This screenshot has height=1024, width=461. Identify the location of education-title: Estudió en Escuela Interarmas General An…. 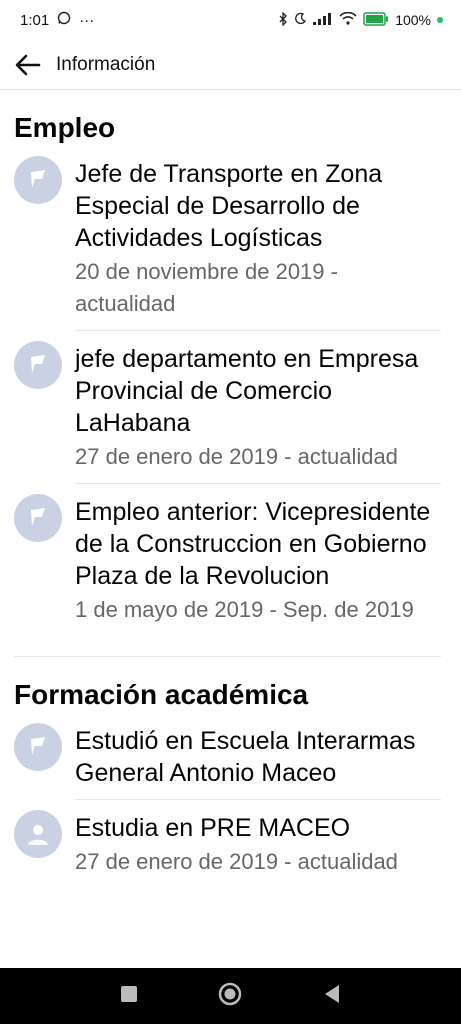
(245, 757).